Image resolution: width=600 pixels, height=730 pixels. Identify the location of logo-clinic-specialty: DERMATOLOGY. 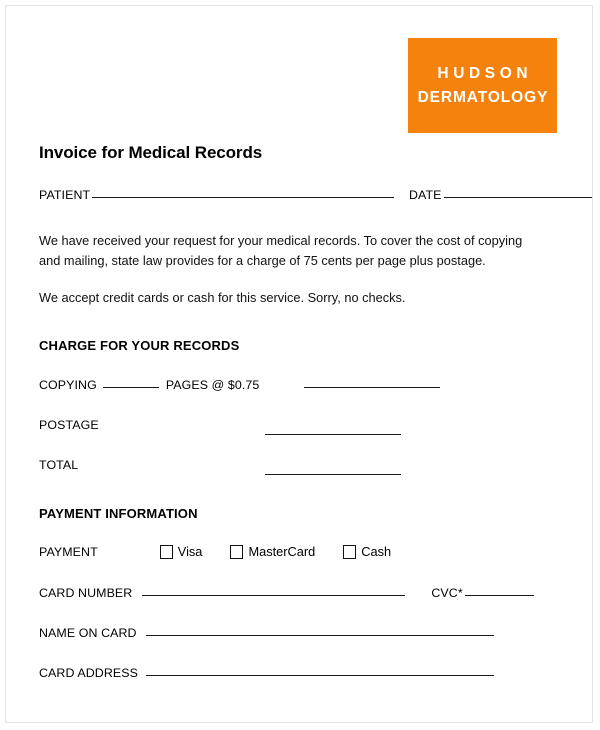
(483, 97).